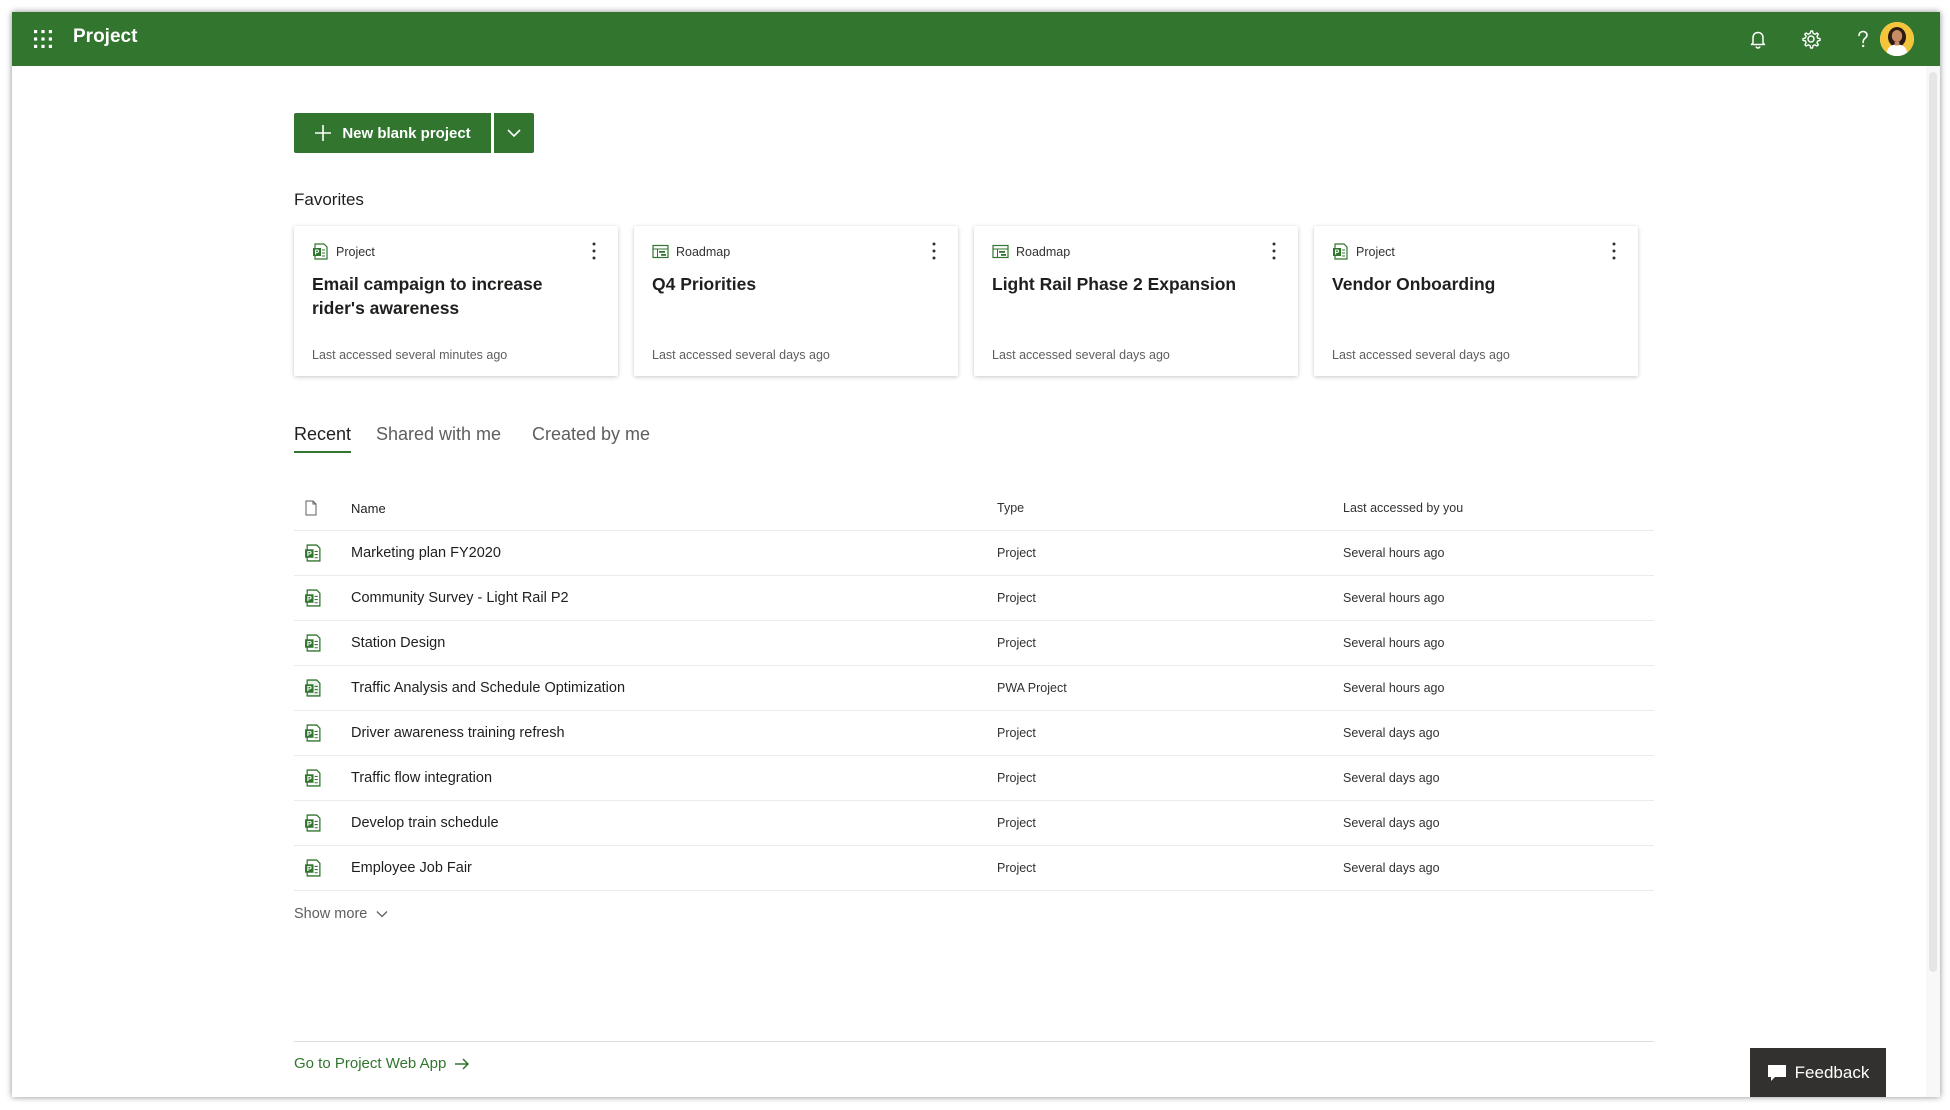  Describe the element at coordinates (591, 438) in the screenshot. I see `tab-created-by-me: Created by me` at that location.